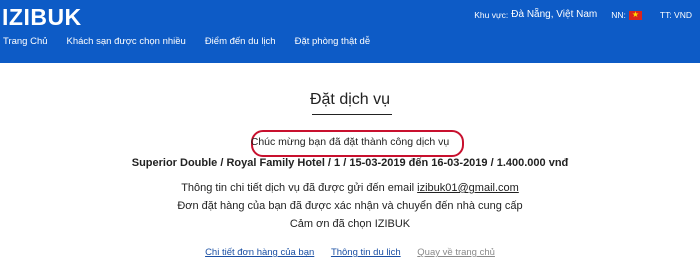  Describe the element at coordinates (456, 252) in the screenshot. I see `back-home-link: Quay về trang chủ` at that location.